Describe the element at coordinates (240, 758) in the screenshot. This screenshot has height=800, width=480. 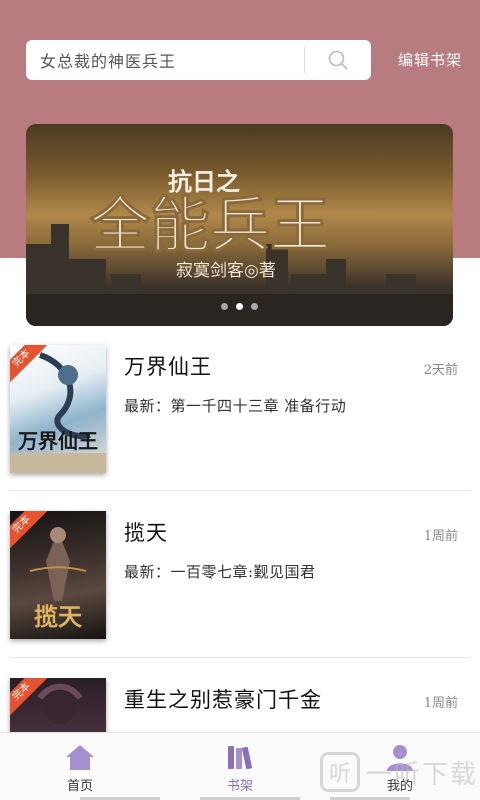
I see `bookshelf-icon` at that location.